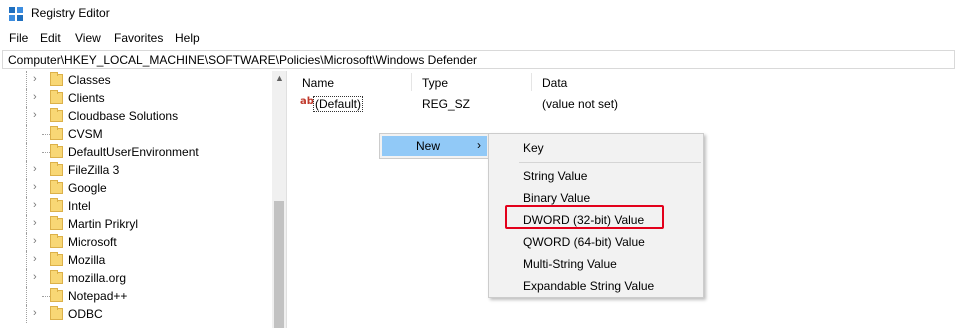 This screenshot has width=958, height=328. I want to click on tree-item: › Classes, so click(136, 80).